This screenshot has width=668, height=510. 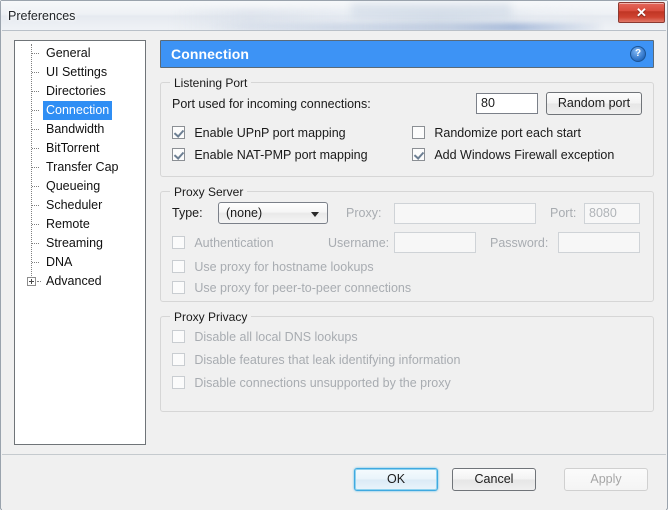 What do you see at coordinates (59, 262) in the screenshot?
I see `sidebar-item-label: DNA` at bounding box center [59, 262].